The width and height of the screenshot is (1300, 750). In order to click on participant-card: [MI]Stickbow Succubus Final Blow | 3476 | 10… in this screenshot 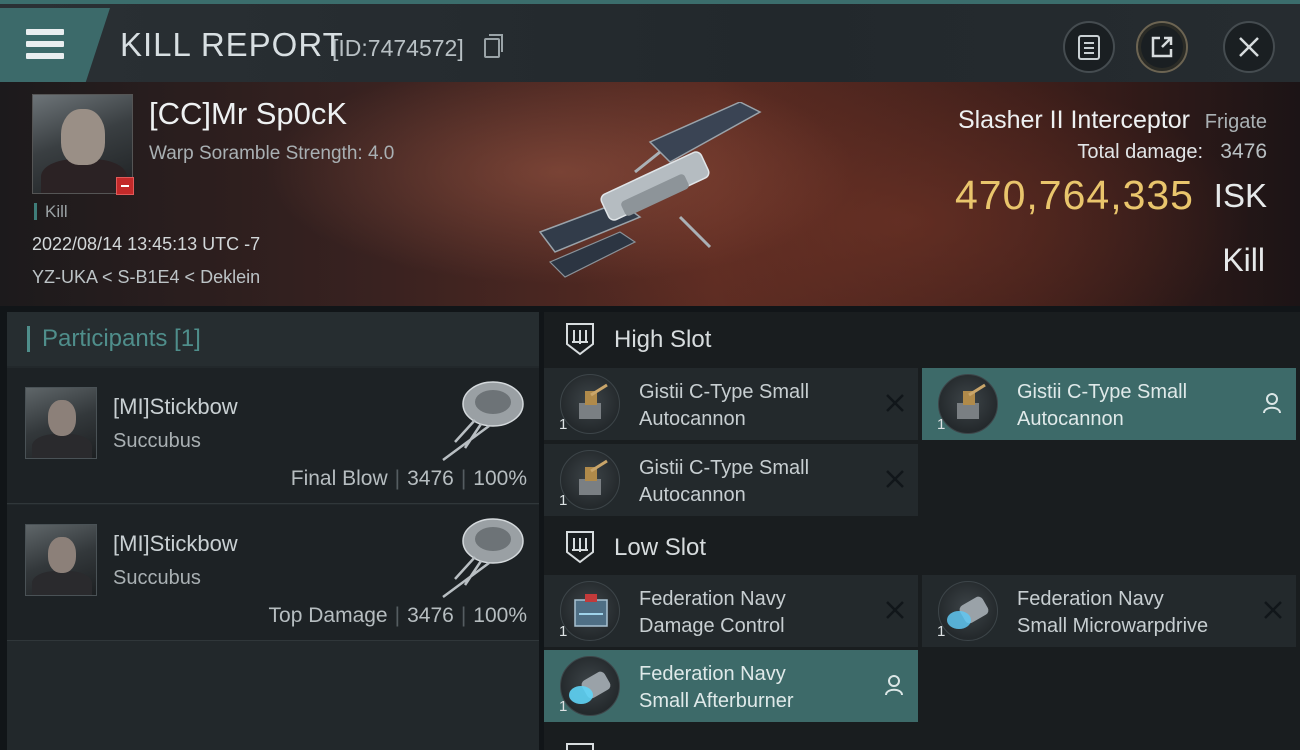, I will do `click(273, 436)`.